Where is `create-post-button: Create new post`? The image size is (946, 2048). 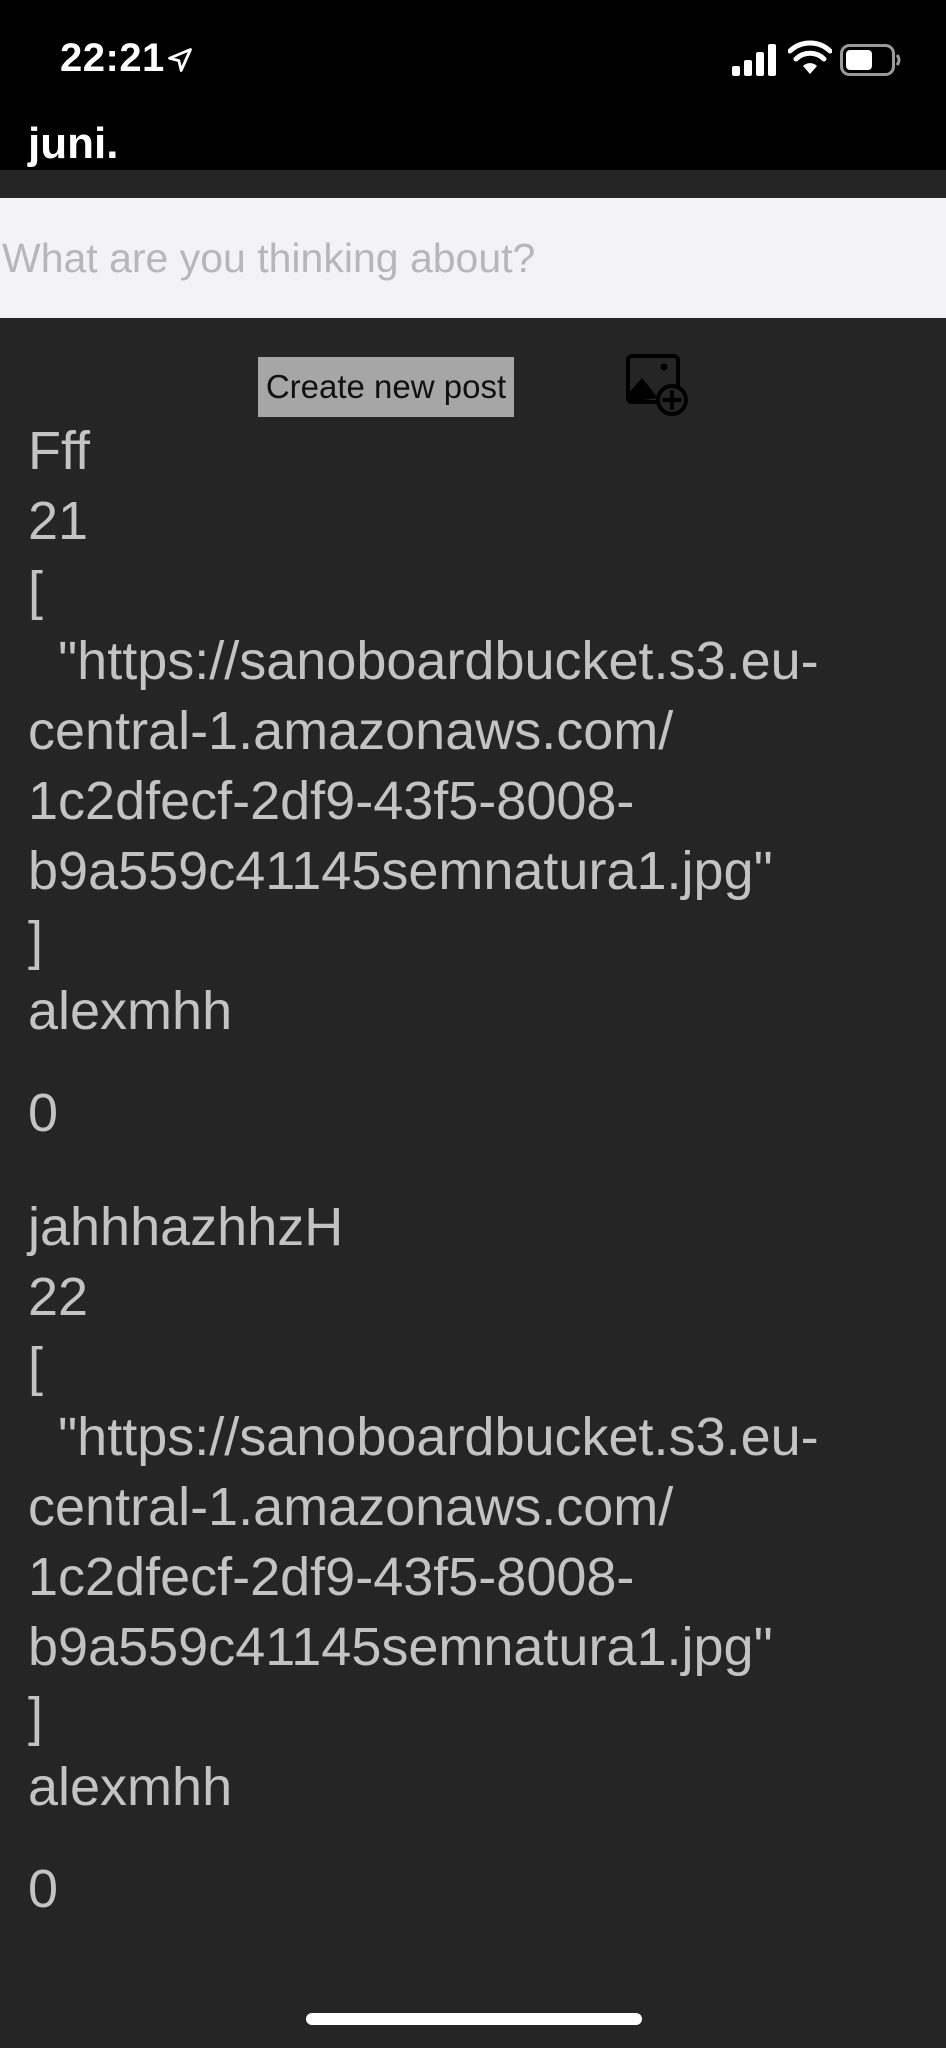 create-post-button: Create new post is located at coordinates (386, 387).